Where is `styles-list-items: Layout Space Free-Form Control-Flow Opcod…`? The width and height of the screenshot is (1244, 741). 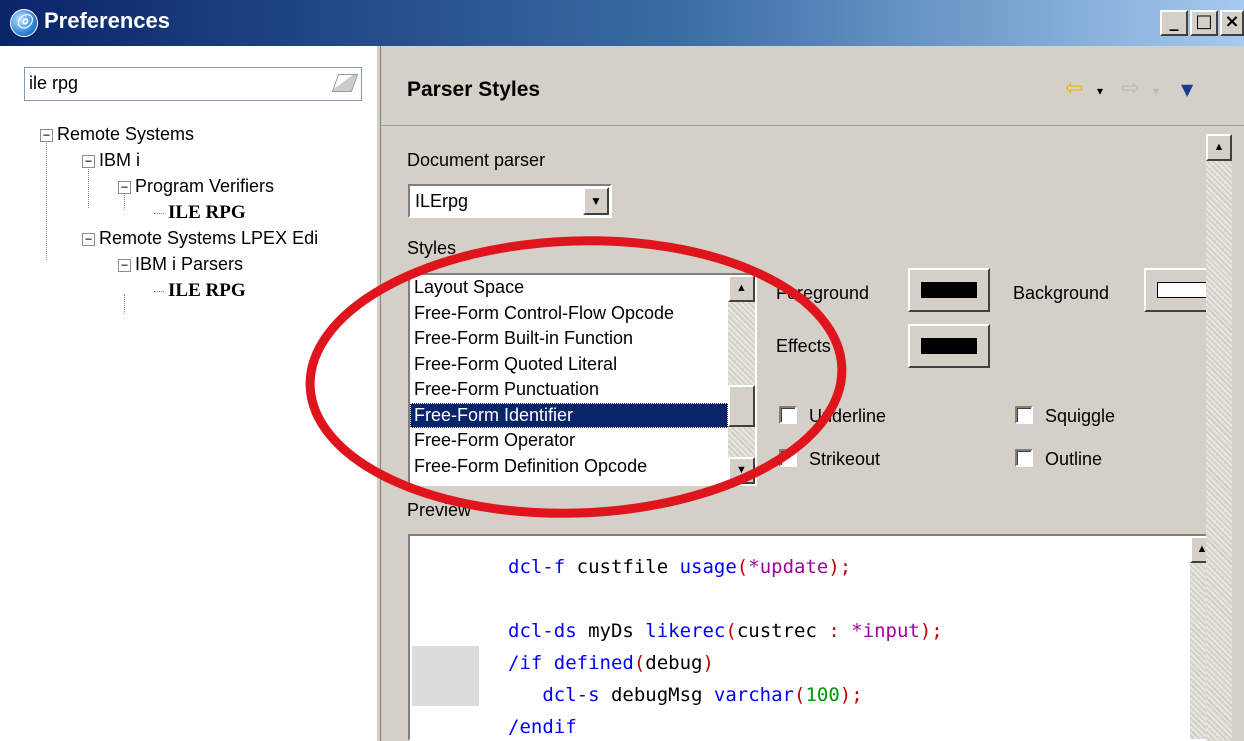 styles-list-items: Layout Space Free-Form Control-Flow Opcod… is located at coordinates (582, 377).